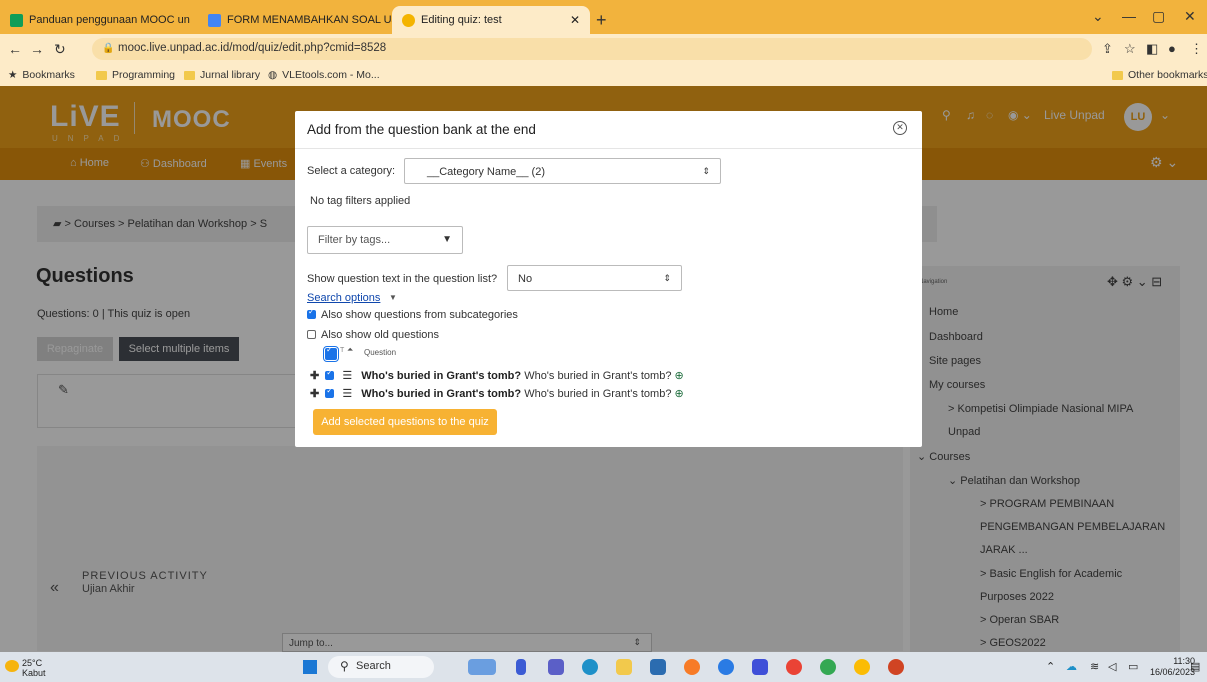 The height and width of the screenshot is (682, 1207). I want to click on tab-form: FORM MENAMBAHKAN SOAL UJ ✕, so click(295, 20).